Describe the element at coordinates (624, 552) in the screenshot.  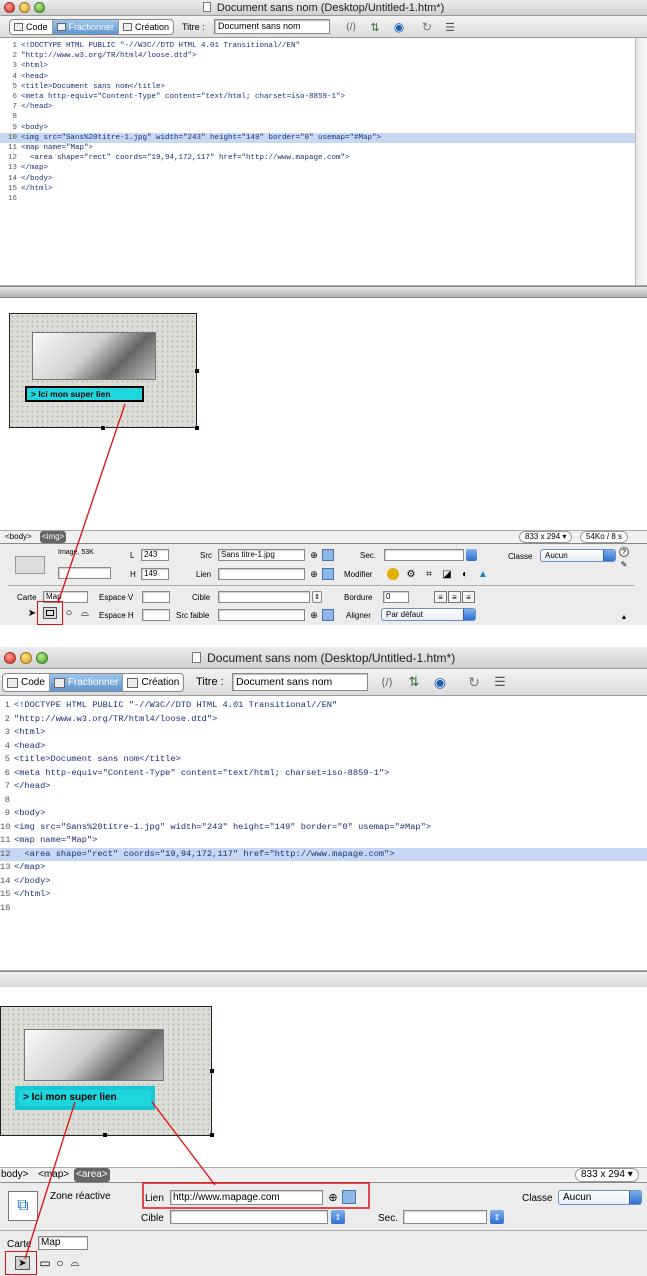
I see `help-icon: ?` at that location.